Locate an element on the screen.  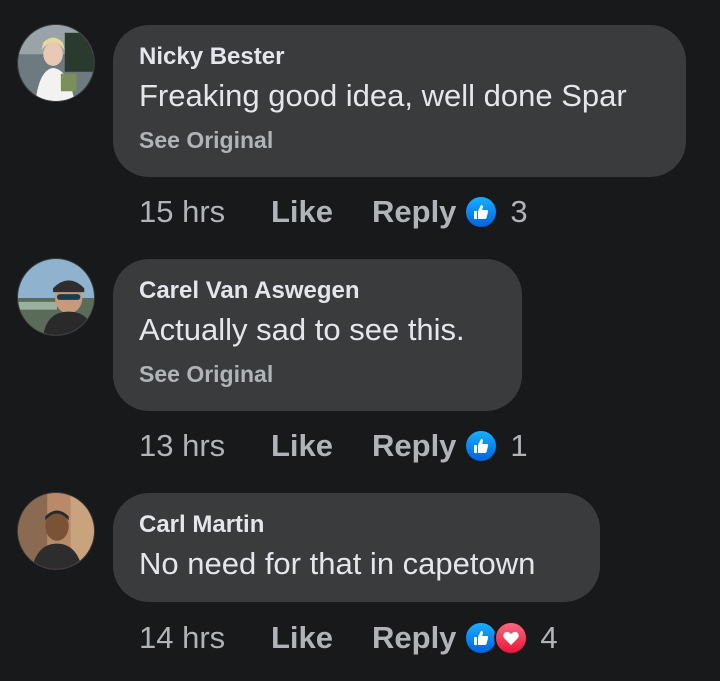
comment-text: Actually sad to see this. is located at coordinates (302, 329).